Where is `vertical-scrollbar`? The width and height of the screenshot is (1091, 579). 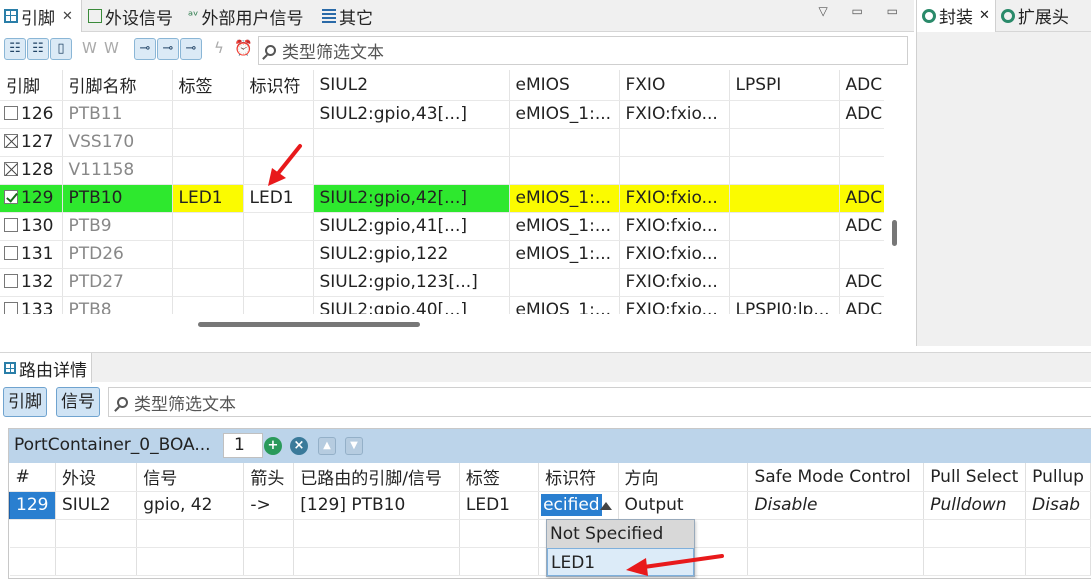
vertical-scrollbar is located at coordinates (894, 233).